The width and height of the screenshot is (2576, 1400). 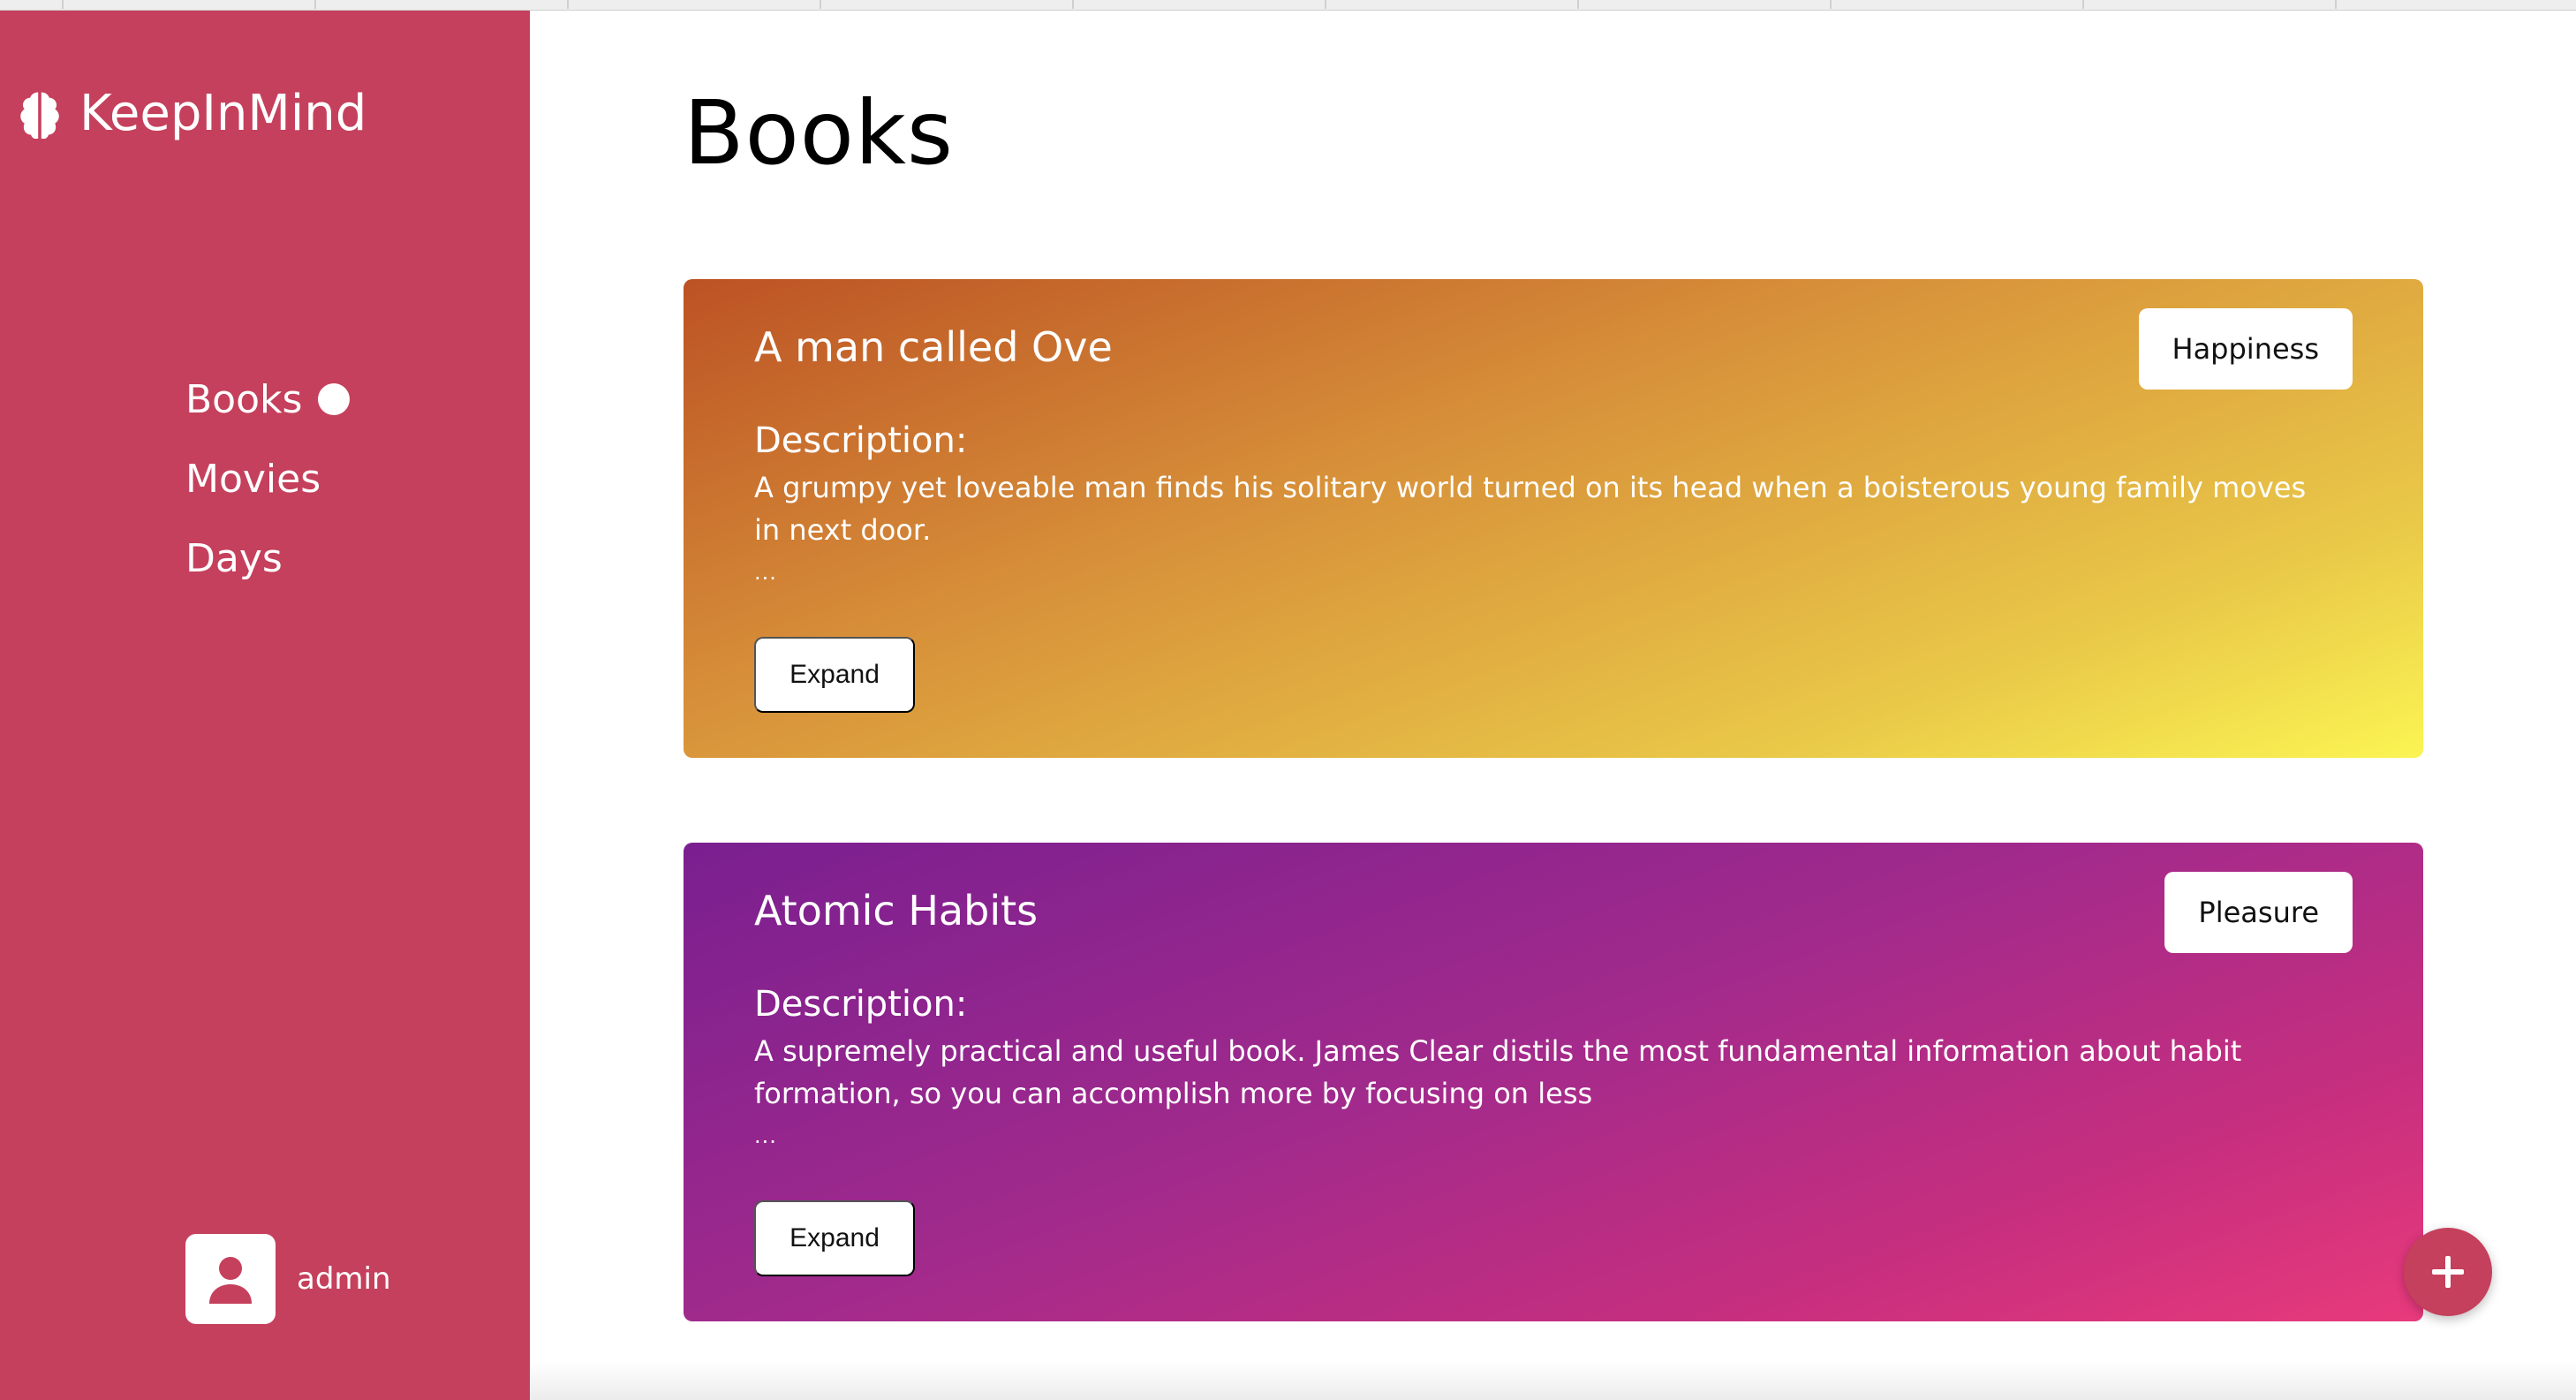 I want to click on user-profile: admin, so click(x=288, y=1279).